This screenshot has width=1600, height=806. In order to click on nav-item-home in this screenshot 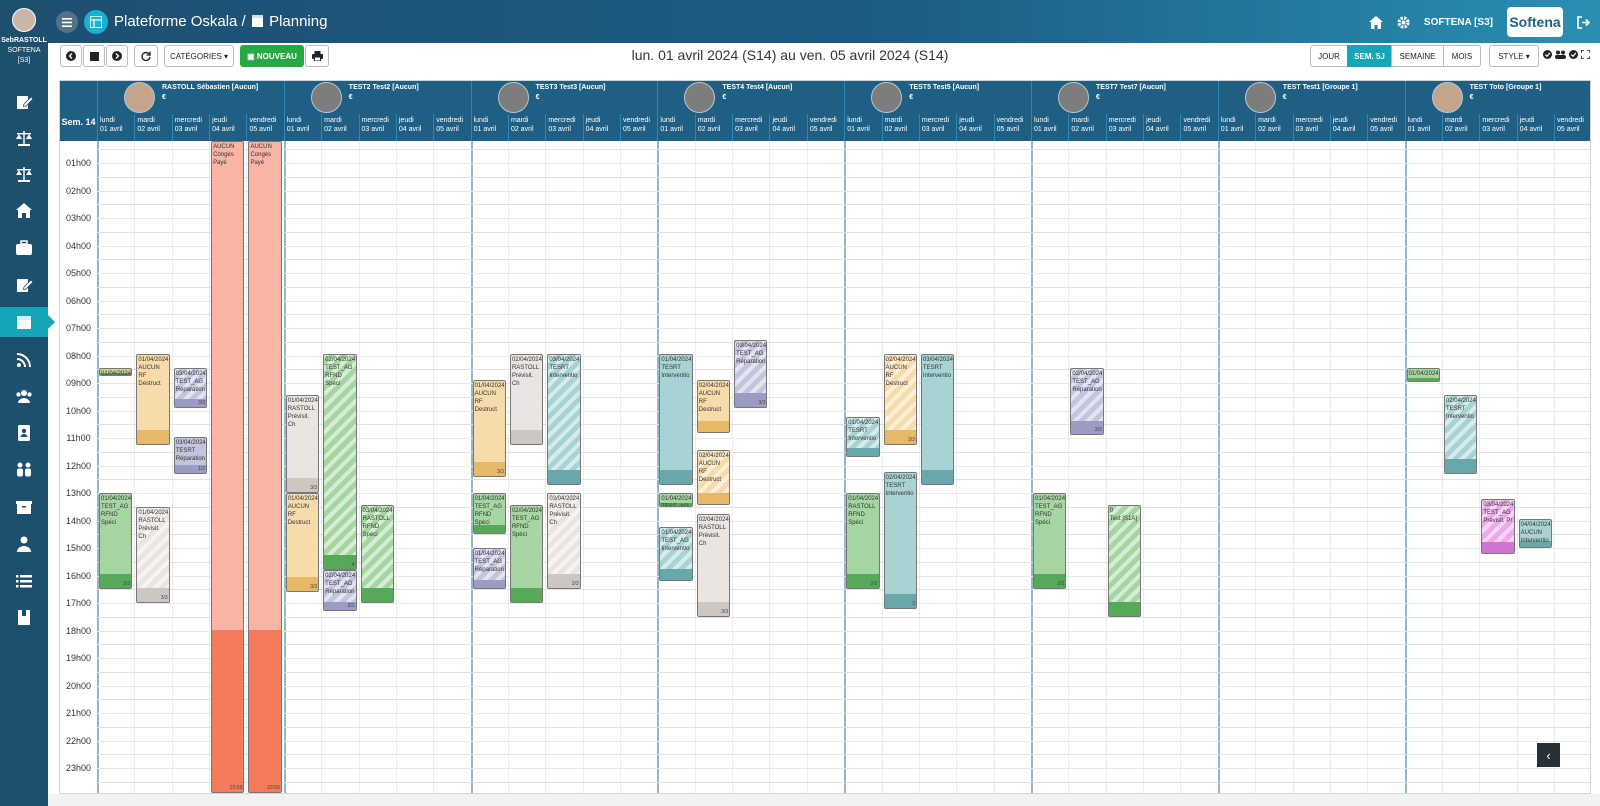, I will do `click(24, 211)`.